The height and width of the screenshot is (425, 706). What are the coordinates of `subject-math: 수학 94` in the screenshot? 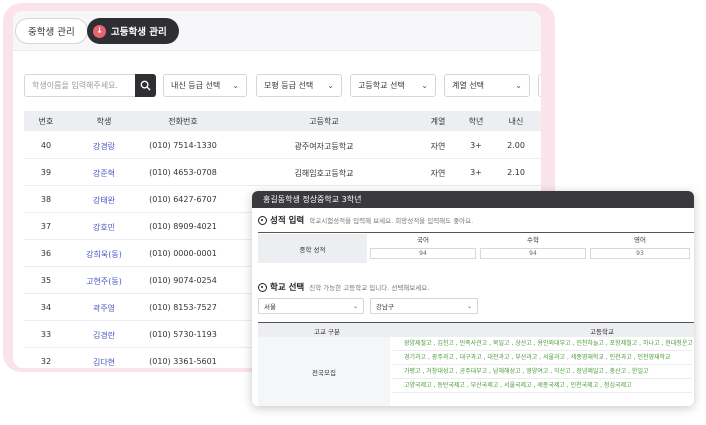 It's located at (533, 248).